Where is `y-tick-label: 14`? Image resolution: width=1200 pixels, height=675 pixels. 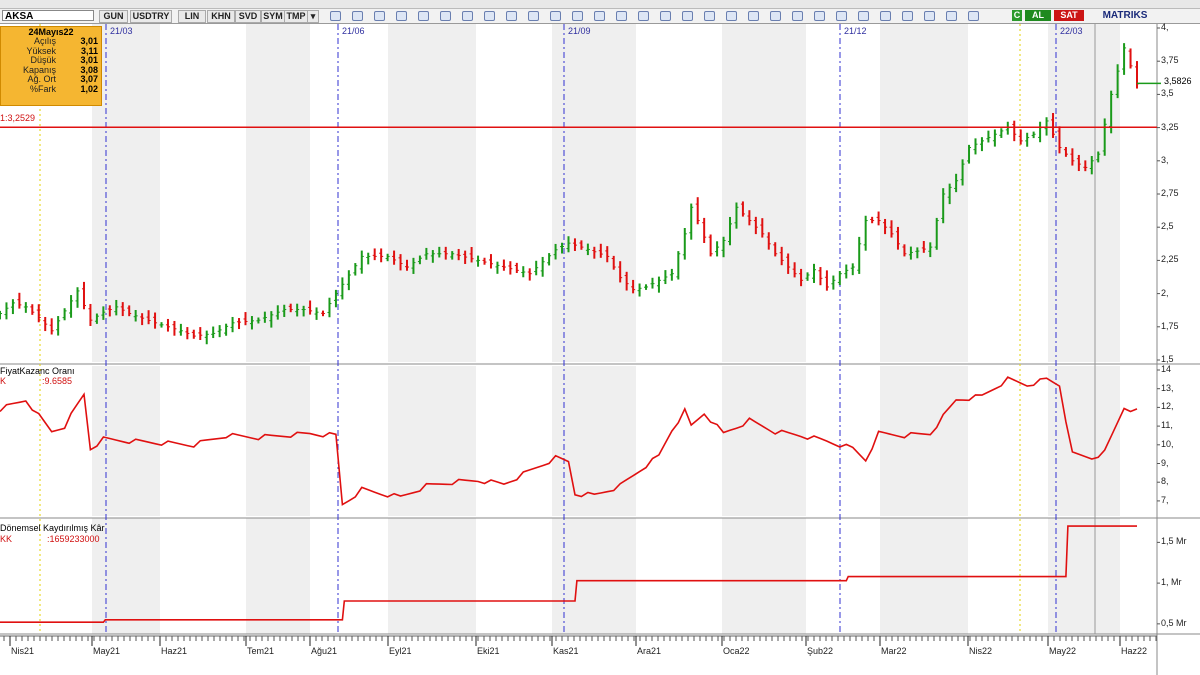 y-tick-label: 14 is located at coordinates (1166, 369).